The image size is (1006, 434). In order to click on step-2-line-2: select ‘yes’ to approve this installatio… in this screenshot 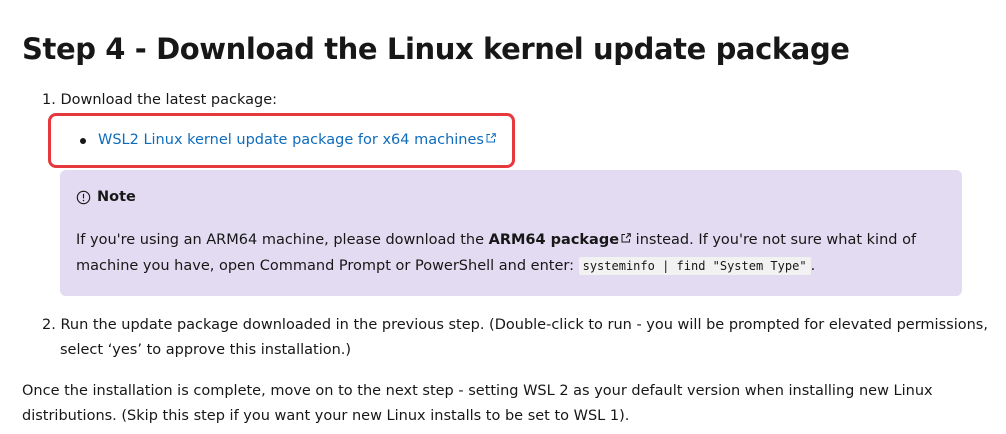, I will do `click(205, 350)`.